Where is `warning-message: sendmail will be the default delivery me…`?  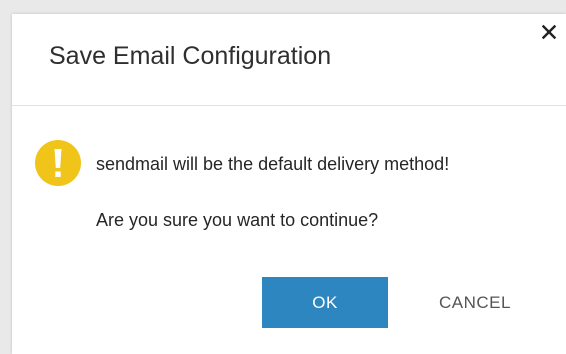
warning-message: sendmail will be the default delivery me… is located at coordinates (273, 164).